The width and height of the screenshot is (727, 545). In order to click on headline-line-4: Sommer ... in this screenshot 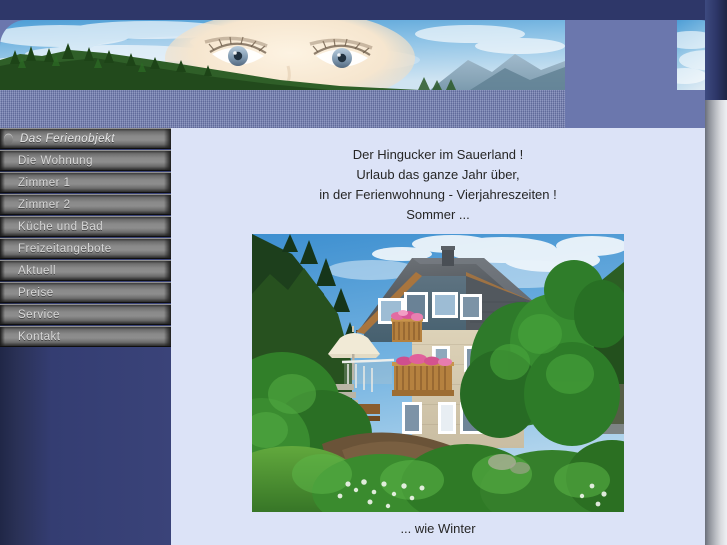, I will do `click(438, 214)`.